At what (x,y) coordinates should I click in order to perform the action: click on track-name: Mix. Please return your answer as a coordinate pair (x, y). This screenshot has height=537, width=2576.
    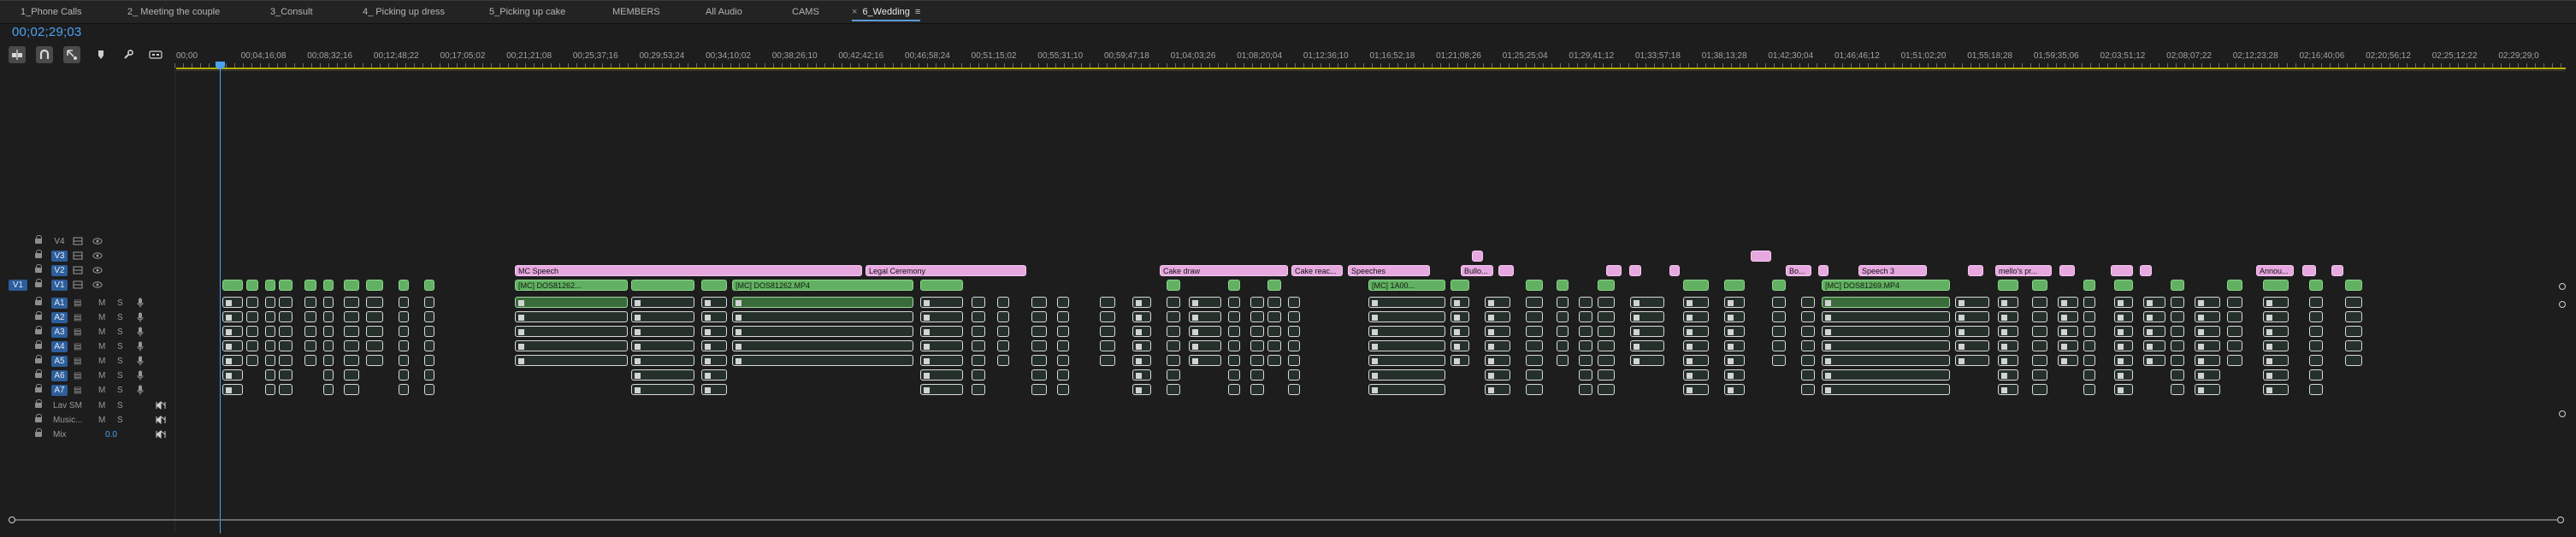
    Looking at the image, I should click on (60, 435).